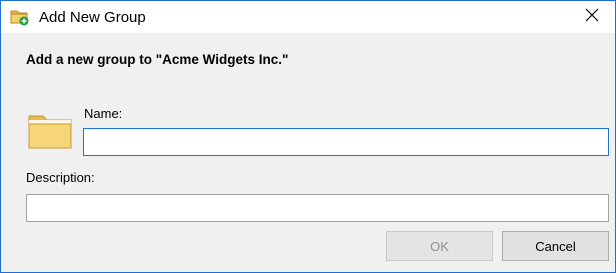  Describe the element at coordinates (308, 17) in the screenshot. I see `title-bar: Add New Group` at that location.